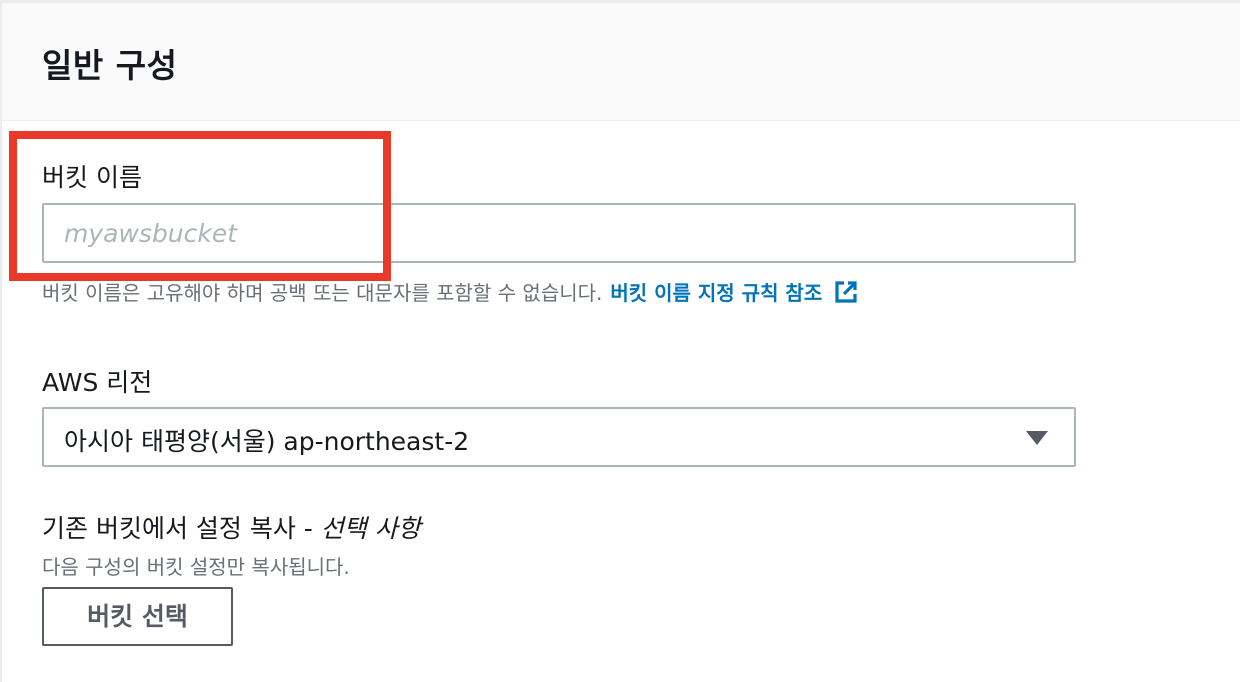 Image resolution: width=1240 pixels, height=682 pixels. Describe the element at coordinates (137, 616) in the screenshot. I see `choose-bucket-button: 버킷 선택` at that location.